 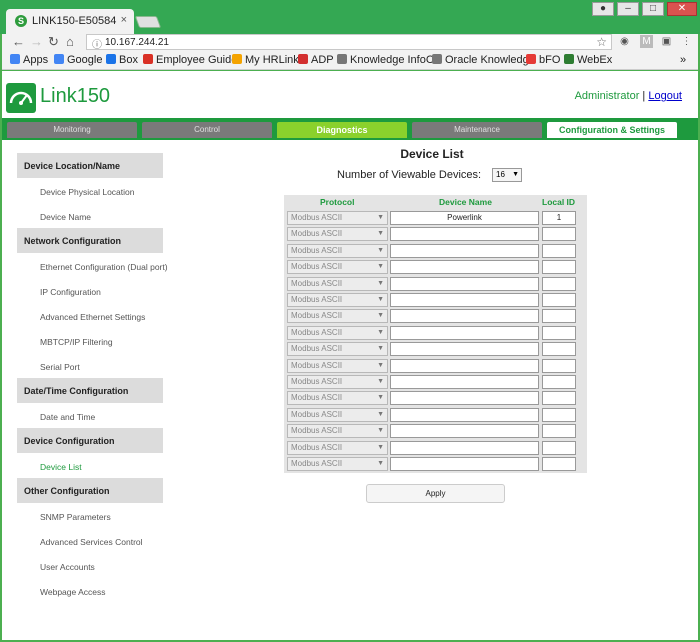 What do you see at coordinates (90, 590) in the screenshot?
I see `sidebar-item-webpage-access: Webpage Access` at bounding box center [90, 590].